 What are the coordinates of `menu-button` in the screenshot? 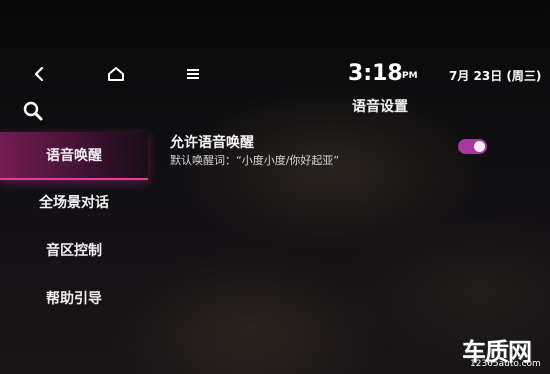 It's located at (193, 74).